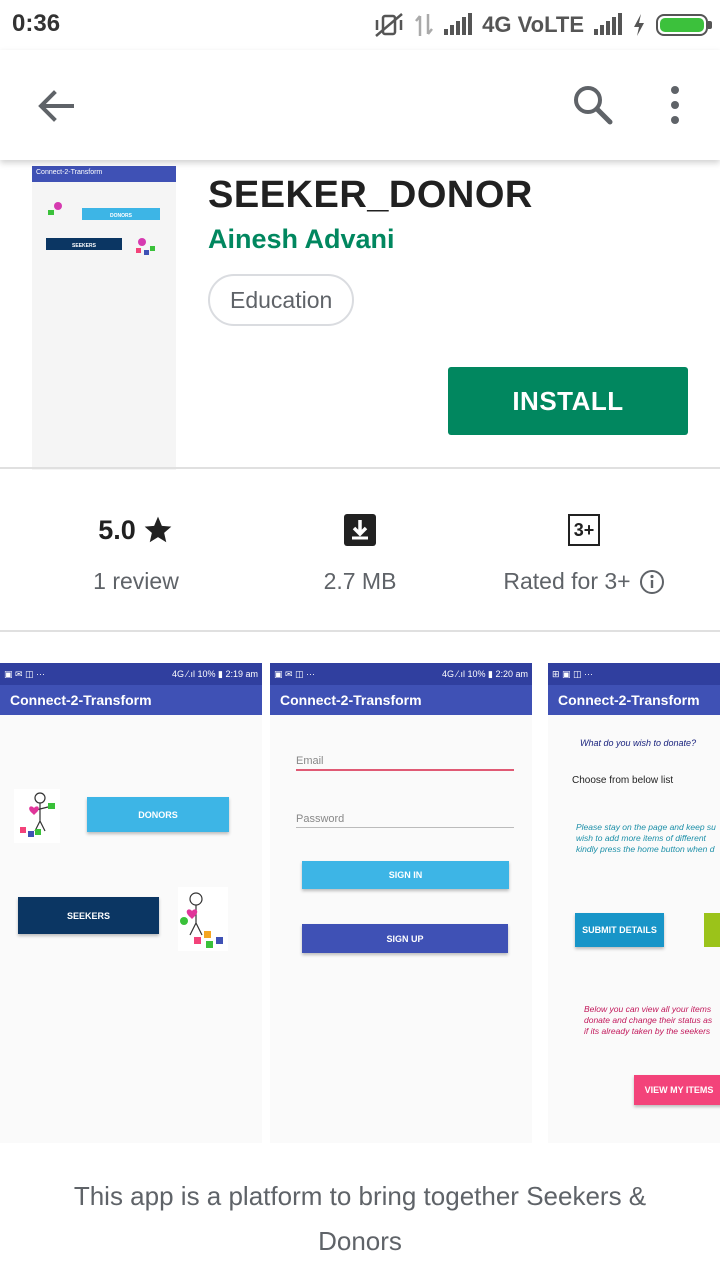  I want to click on size-value: 2.7 MB, so click(360, 581).